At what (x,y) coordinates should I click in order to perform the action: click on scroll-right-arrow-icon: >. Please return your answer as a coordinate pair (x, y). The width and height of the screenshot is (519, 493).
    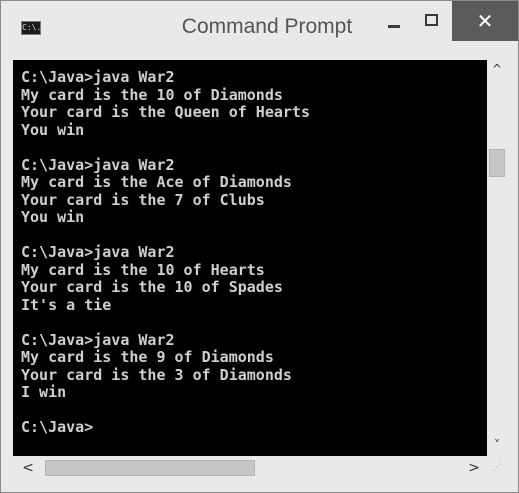
    Looking at the image, I should click on (474, 468).